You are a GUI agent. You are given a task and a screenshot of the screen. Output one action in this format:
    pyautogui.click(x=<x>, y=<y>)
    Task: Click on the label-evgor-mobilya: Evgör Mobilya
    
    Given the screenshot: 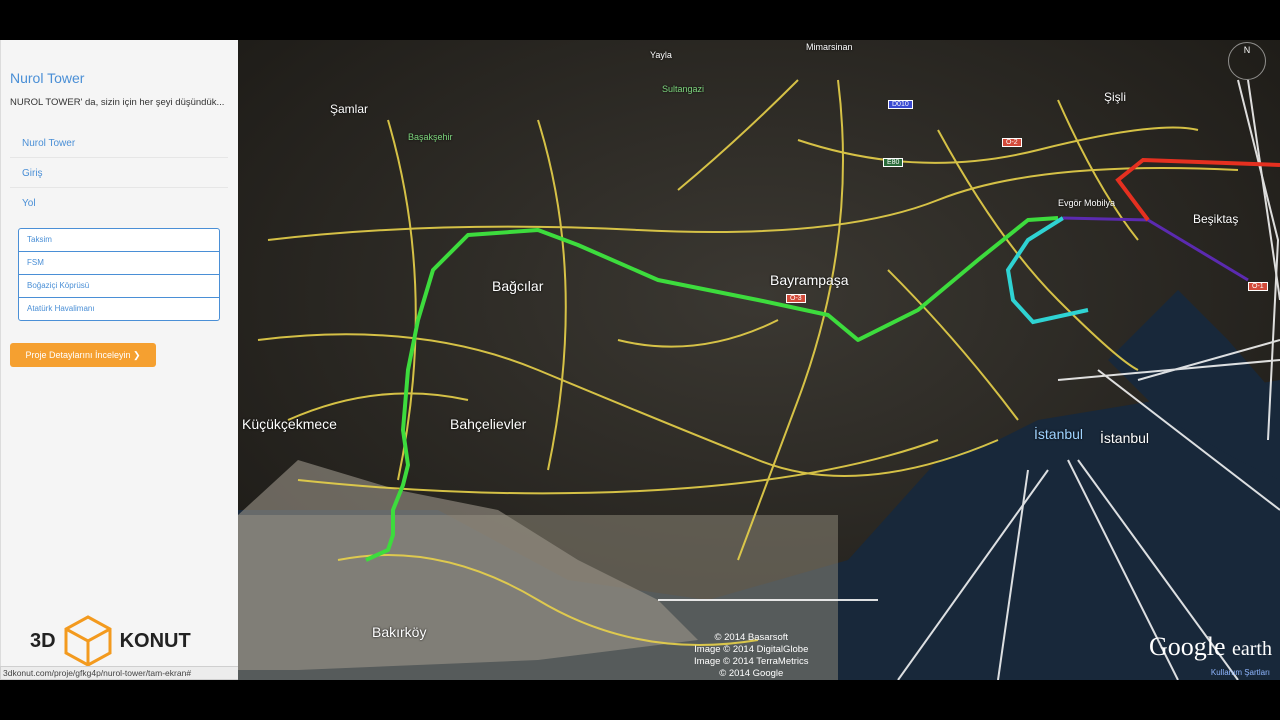 What is the action you would take?
    pyautogui.click(x=1087, y=203)
    